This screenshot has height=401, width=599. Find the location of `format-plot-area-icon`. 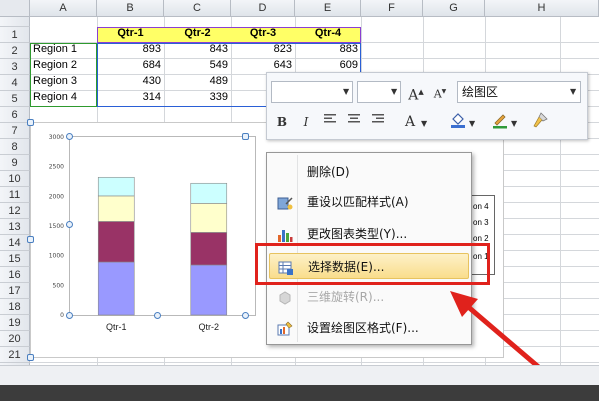

format-plot-area-icon is located at coordinates (285, 328).